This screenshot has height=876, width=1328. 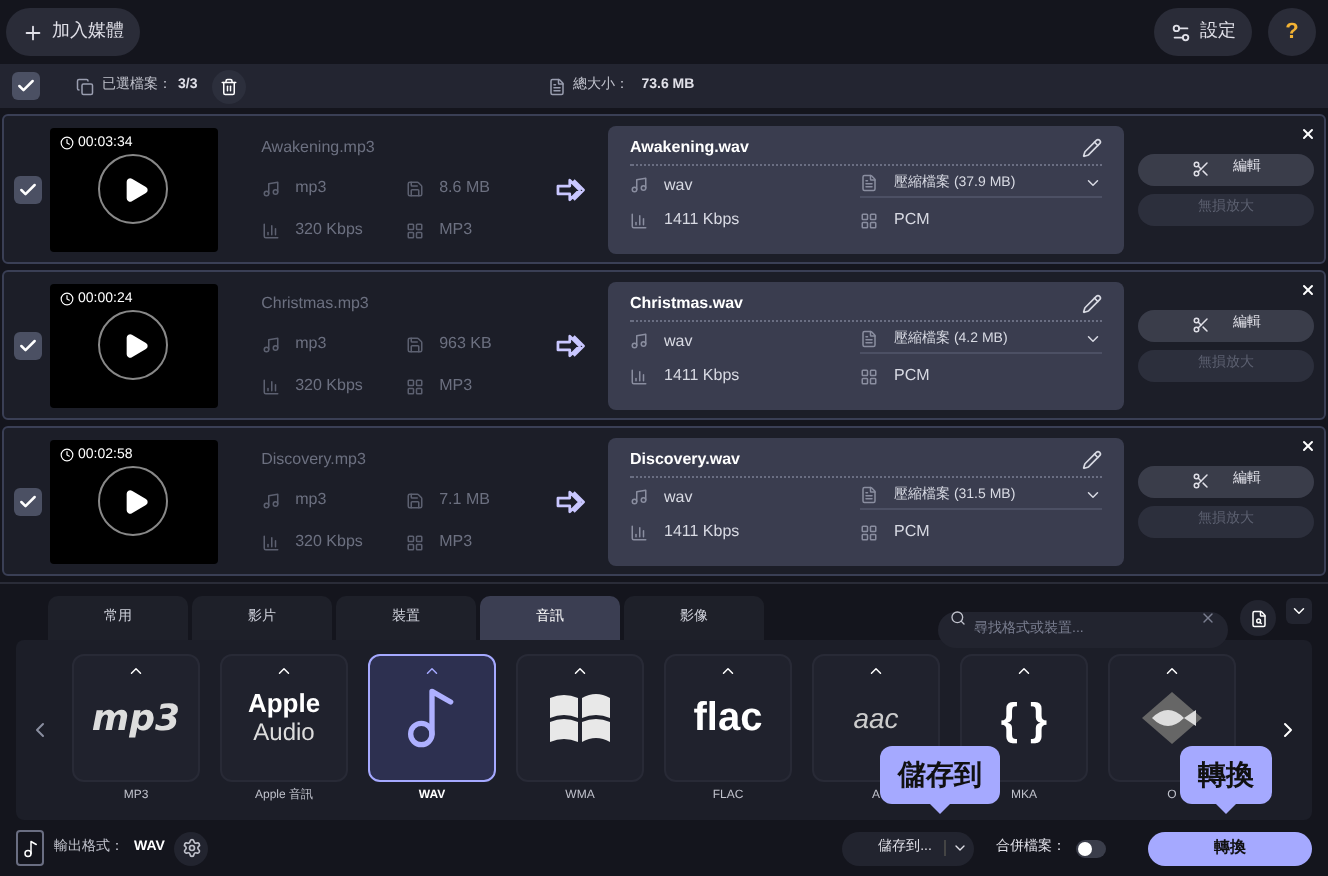 What do you see at coordinates (319, 148) in the screenshot?
I see `source-file-name: Awakening.mp3` at bounding box center [319, 148].